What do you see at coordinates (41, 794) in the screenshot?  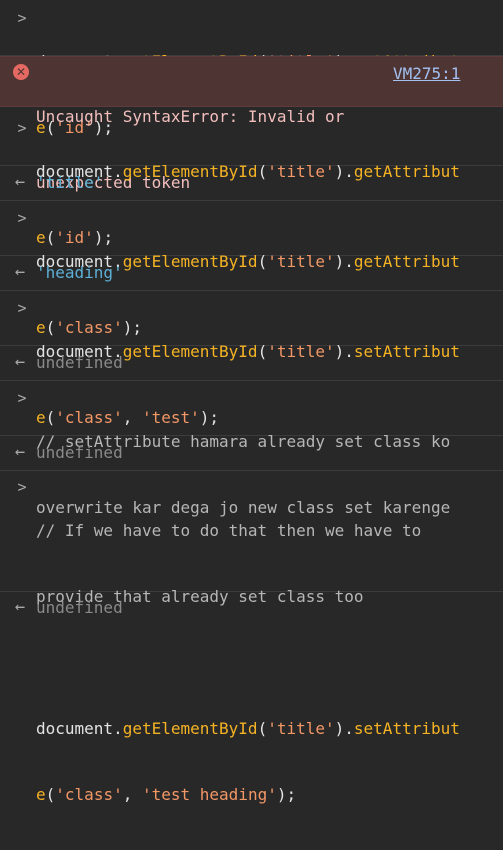 I see `code-token: e` at bounding box center [41, 794].